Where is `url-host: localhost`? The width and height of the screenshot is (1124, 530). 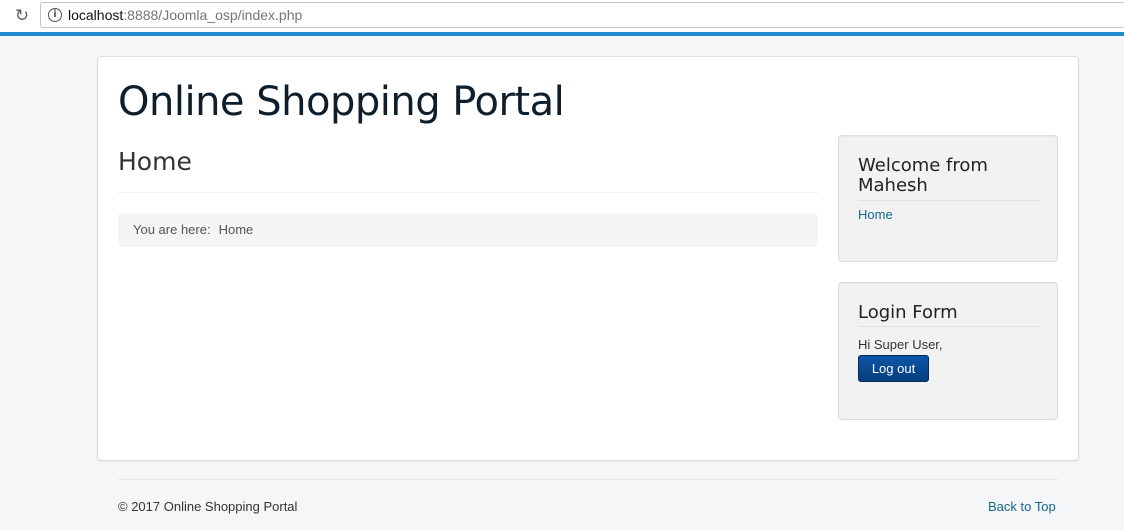 url-host: localhost is located at coordinates (96, 15).